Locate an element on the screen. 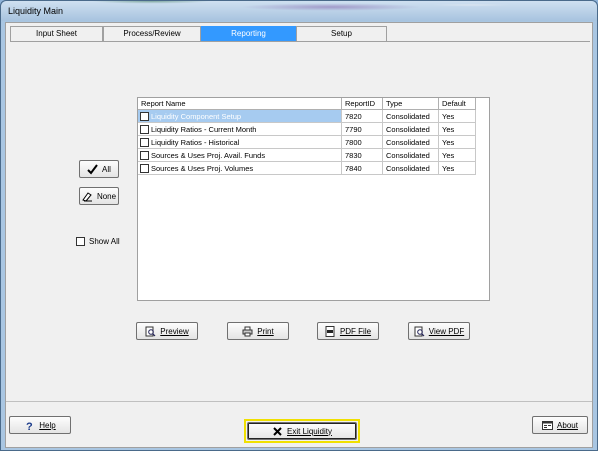 The image size is (598, 451). exit-liquidity-label: Exit Liquidity is located at coordinates (309, 431).